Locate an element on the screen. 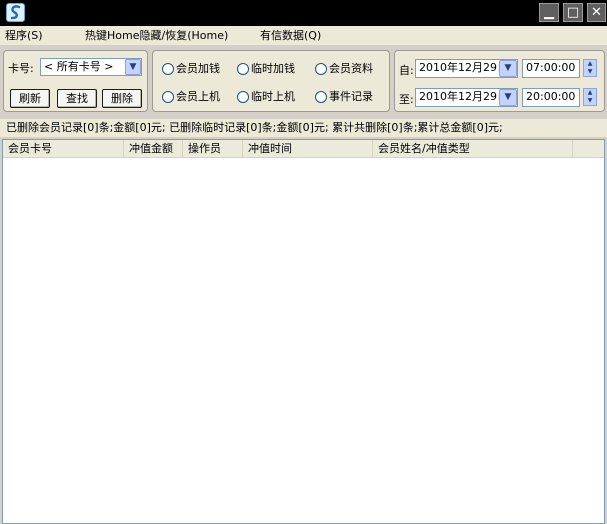  list-header: 会员卡号 冲值金额 操作员 冲值时间 会员姓名/冲值类型 is located at coordinates (303, 149).